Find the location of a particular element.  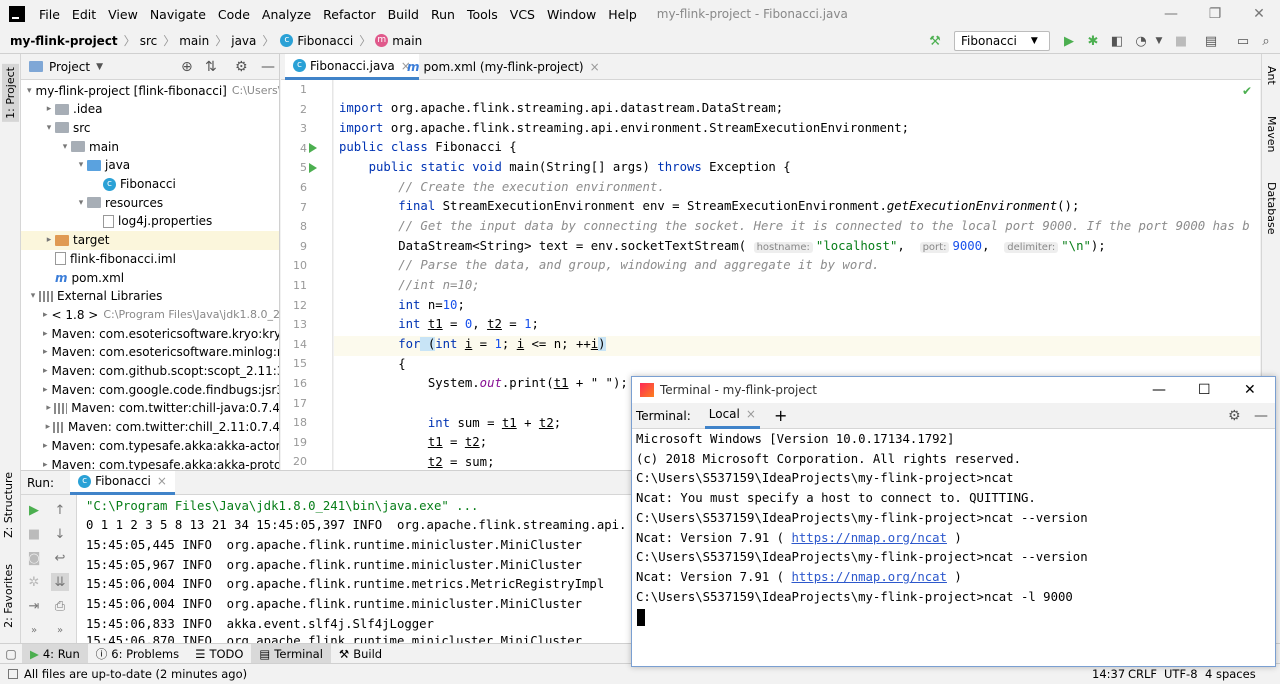

stop-run-icon: ■ is located at coordinates (34, 534).